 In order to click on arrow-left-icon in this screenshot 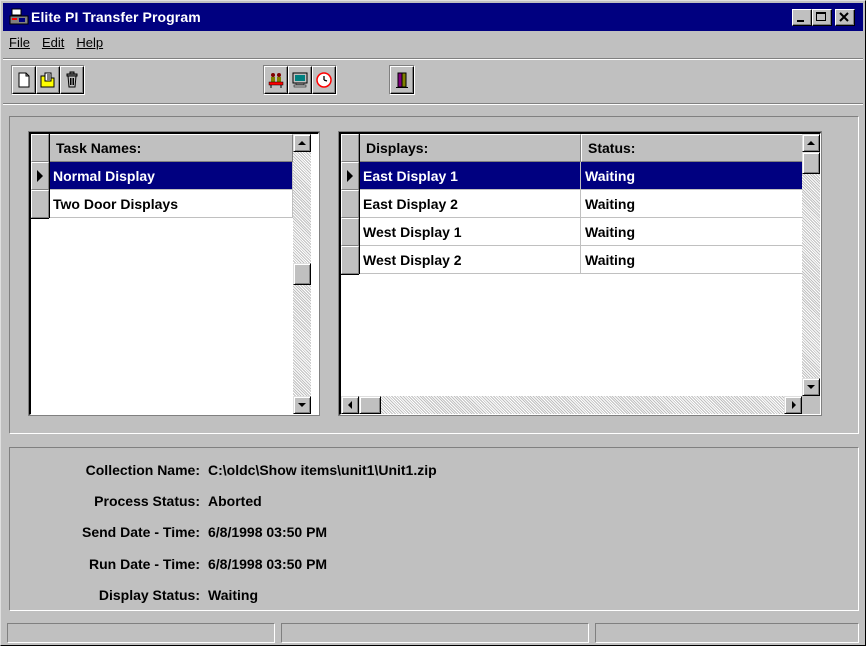, I will do `click(350, 405)`.